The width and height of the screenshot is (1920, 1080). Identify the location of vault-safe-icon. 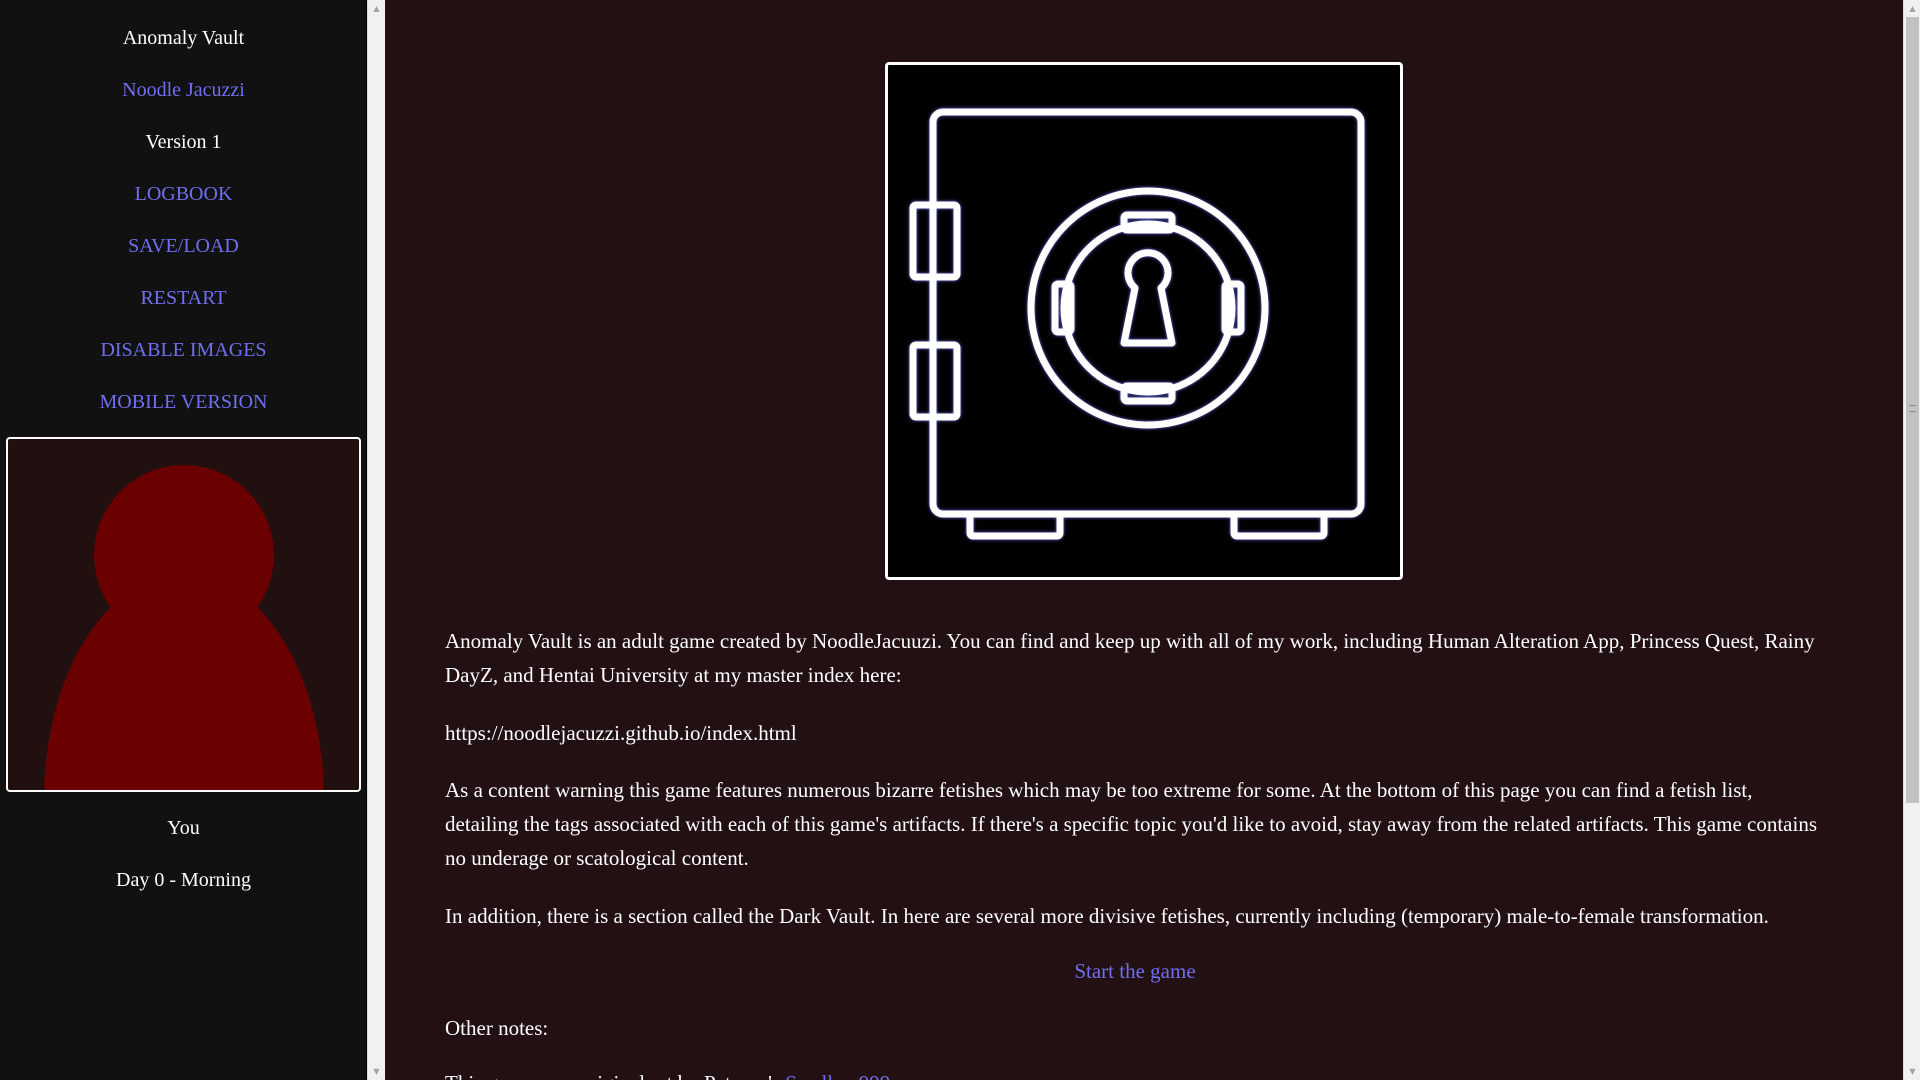
(1137, 324).